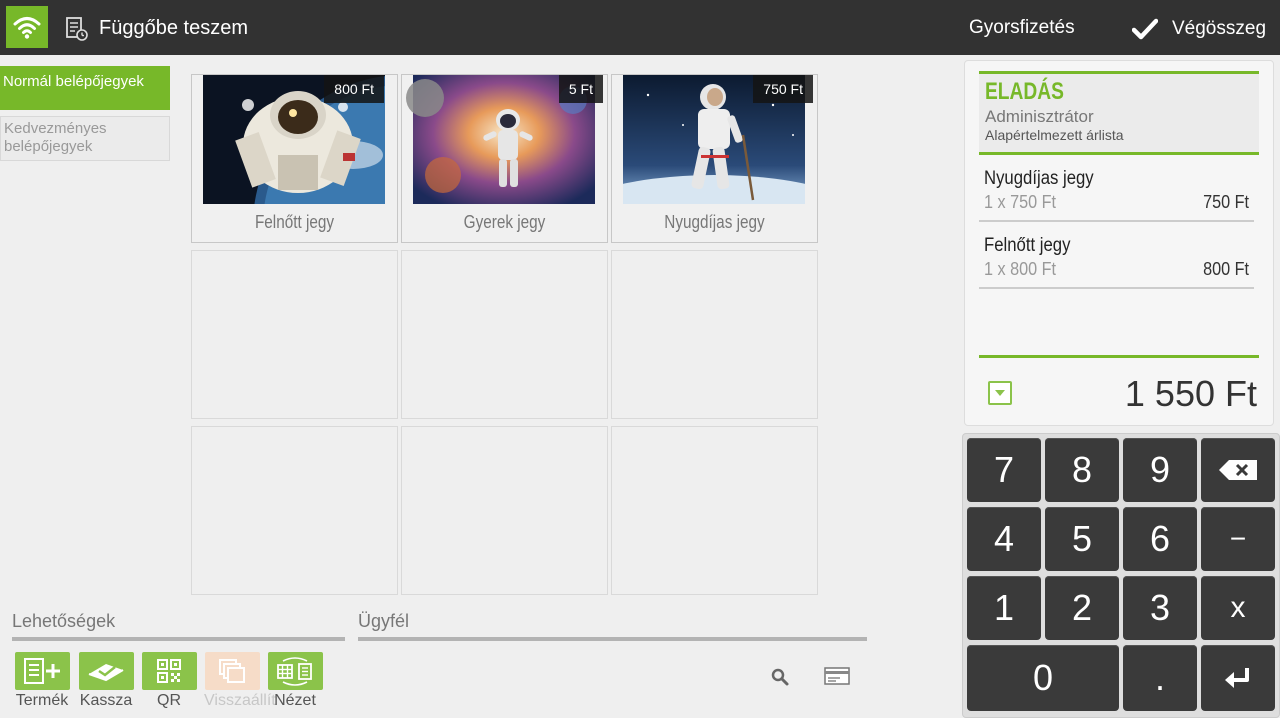 Image resolution: width=1280 pixels, height=718 pixels. What do you see at coordinates (1226, 269) in the screenshot?
I see `receipt-item-total: 800 Ft` at bounding box center [1226, 269].